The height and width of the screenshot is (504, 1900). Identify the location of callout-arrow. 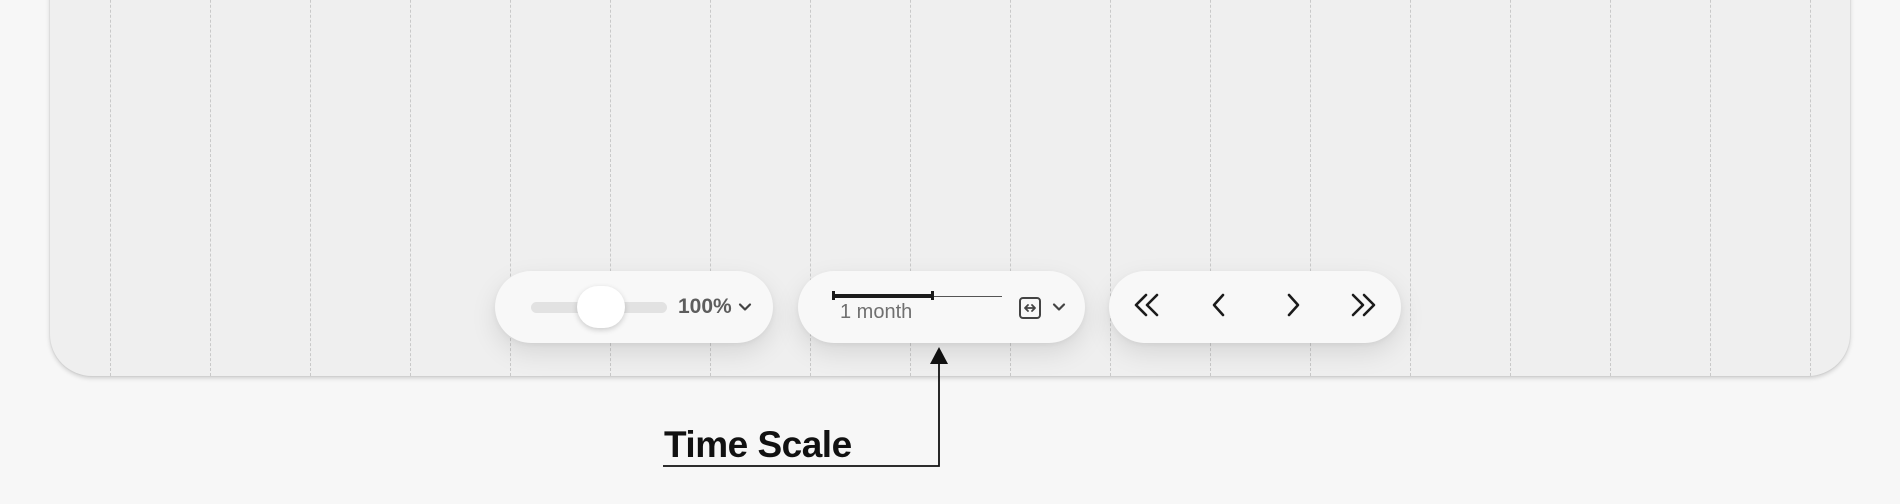
(805, 407).